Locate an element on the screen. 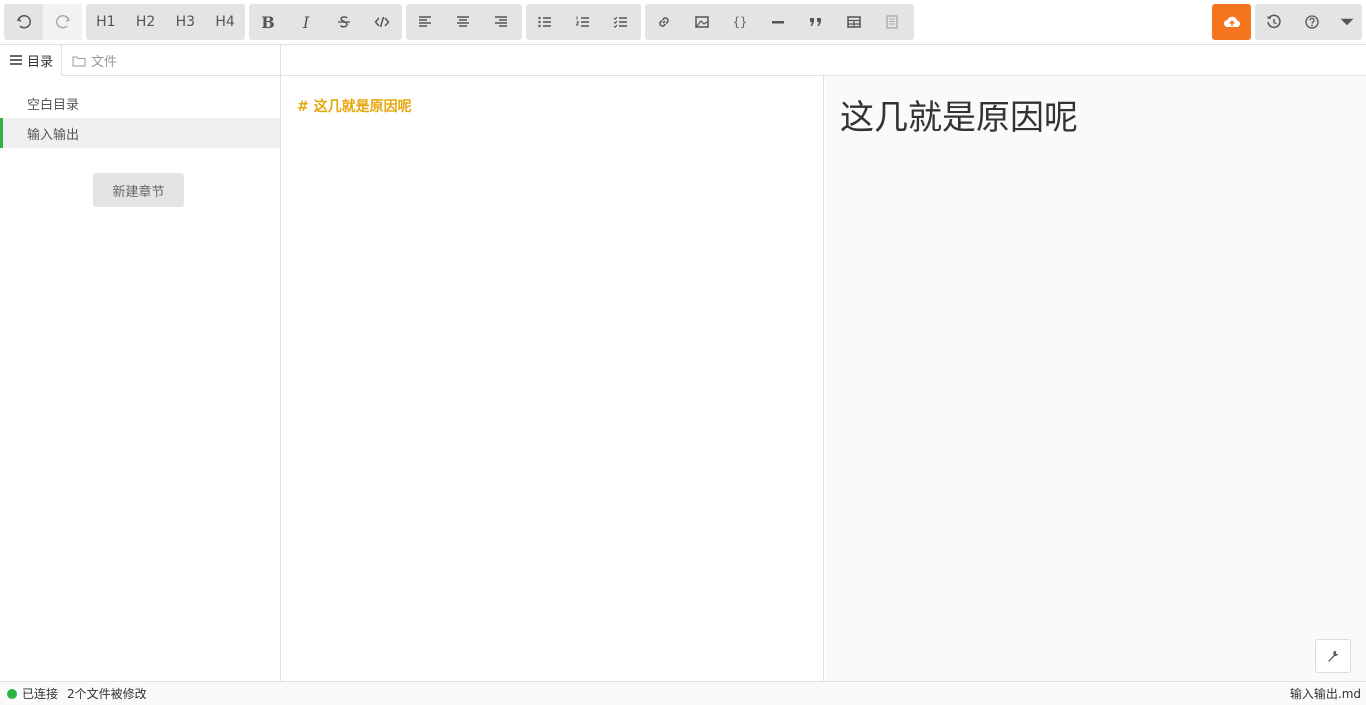 The width and height of the screenshot is (1366, 705). code-block-button: {} is located at coordinates (740, 22).